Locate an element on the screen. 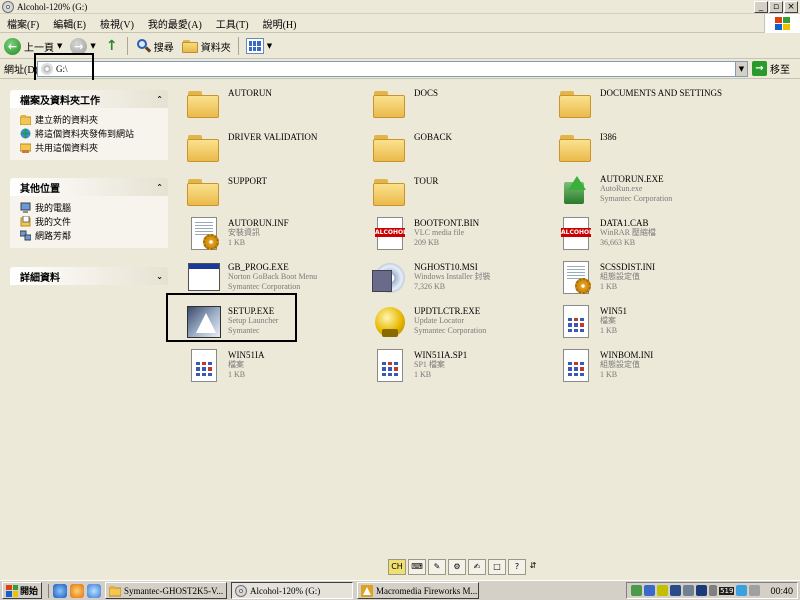 The width and height of the screenshot is (800, 600). expand-chevron-icon: ⌄ is located at coordinates (159, 276).